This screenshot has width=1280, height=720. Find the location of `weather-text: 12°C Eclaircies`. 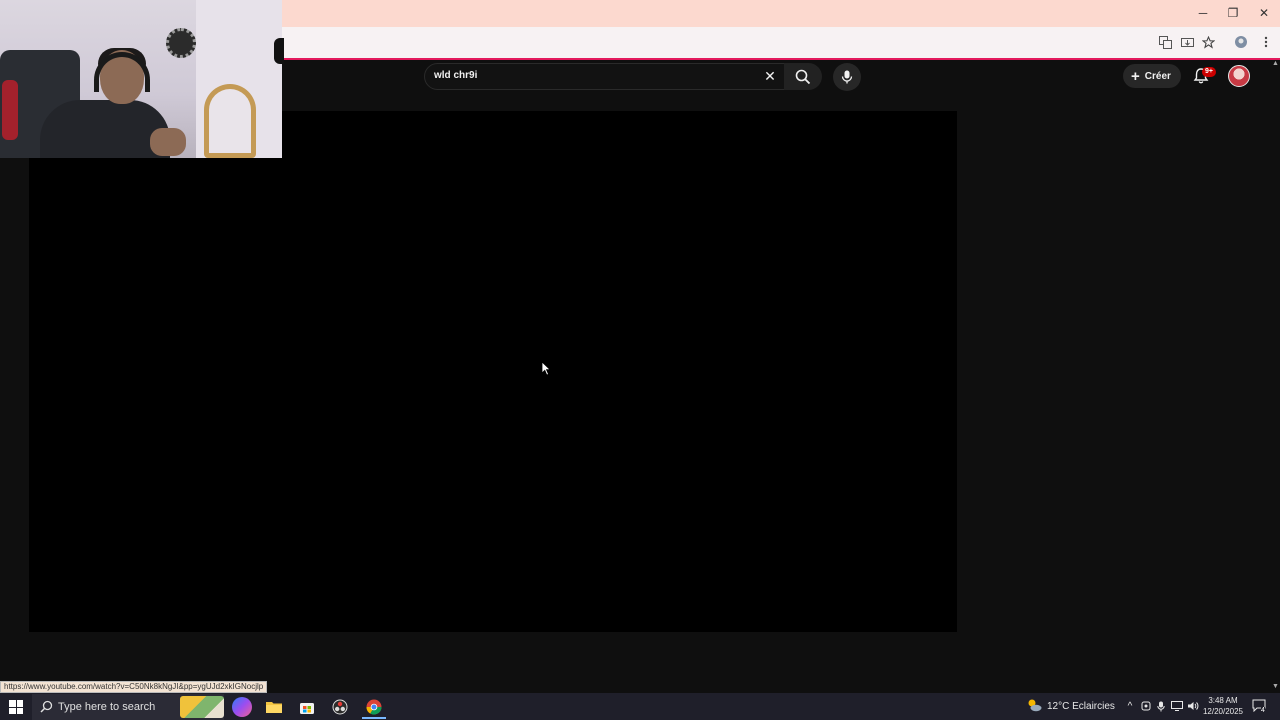

weather-text: 12°C Eclaircies is located at coordinates (1081, 706).